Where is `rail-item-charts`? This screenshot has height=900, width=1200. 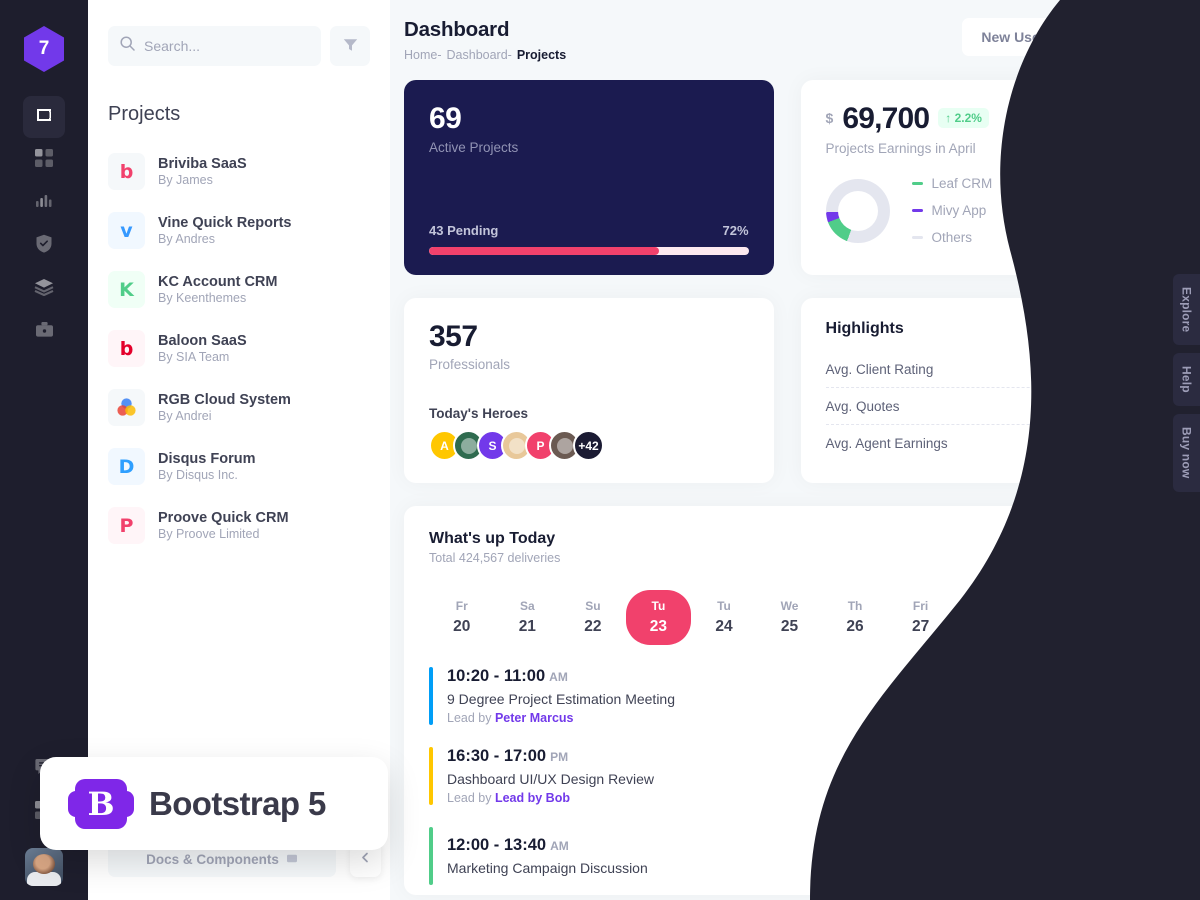
rail-item-charts is located at coordinates (44, 203).